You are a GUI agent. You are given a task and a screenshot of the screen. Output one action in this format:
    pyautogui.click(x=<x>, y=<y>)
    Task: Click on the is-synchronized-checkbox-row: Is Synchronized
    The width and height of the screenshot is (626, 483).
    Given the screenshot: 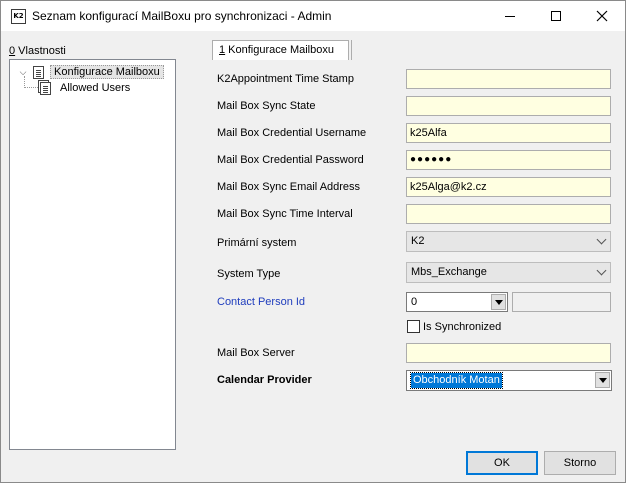 What is the action you would take?
    pyautogui.click(x=454, y=326)
    